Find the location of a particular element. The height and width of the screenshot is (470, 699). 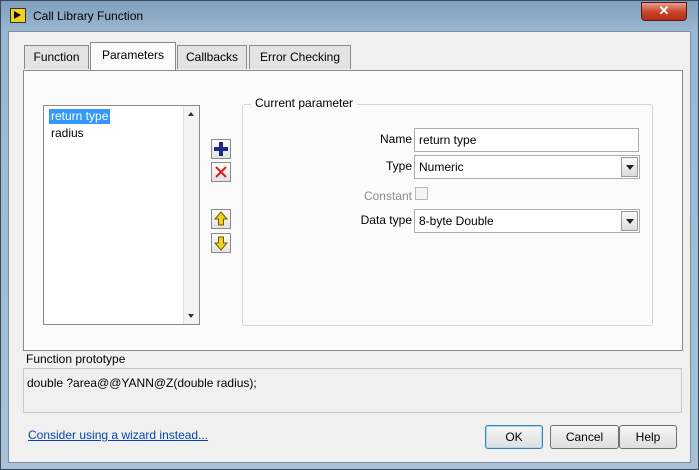

delete-parameter-button is located at coordinates (221, 172).